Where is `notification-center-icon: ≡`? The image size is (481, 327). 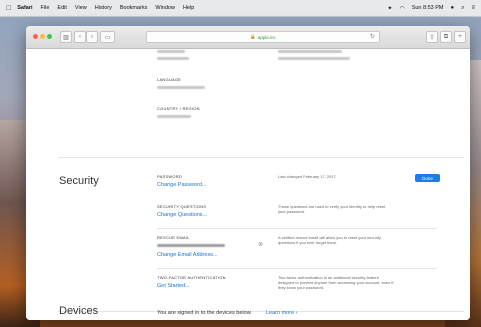
notification-center-icon: ≡ is located at coordinates (473, 8).